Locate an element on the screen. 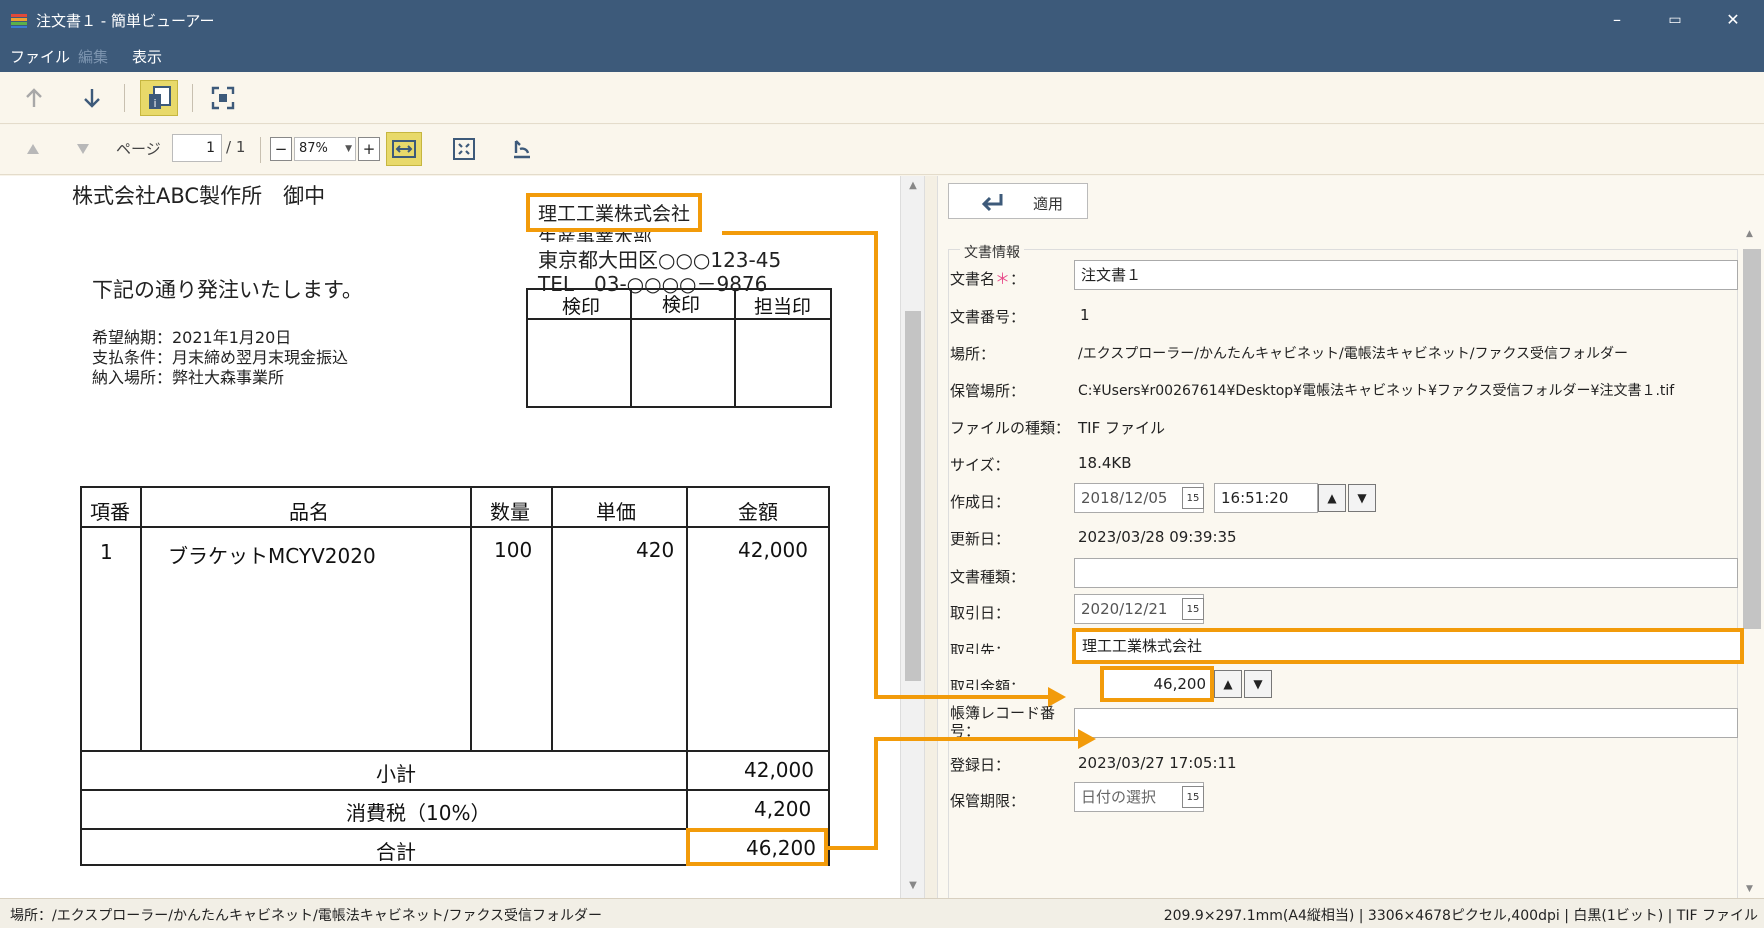  page-label: ページ is located at coordinates (138, 149).